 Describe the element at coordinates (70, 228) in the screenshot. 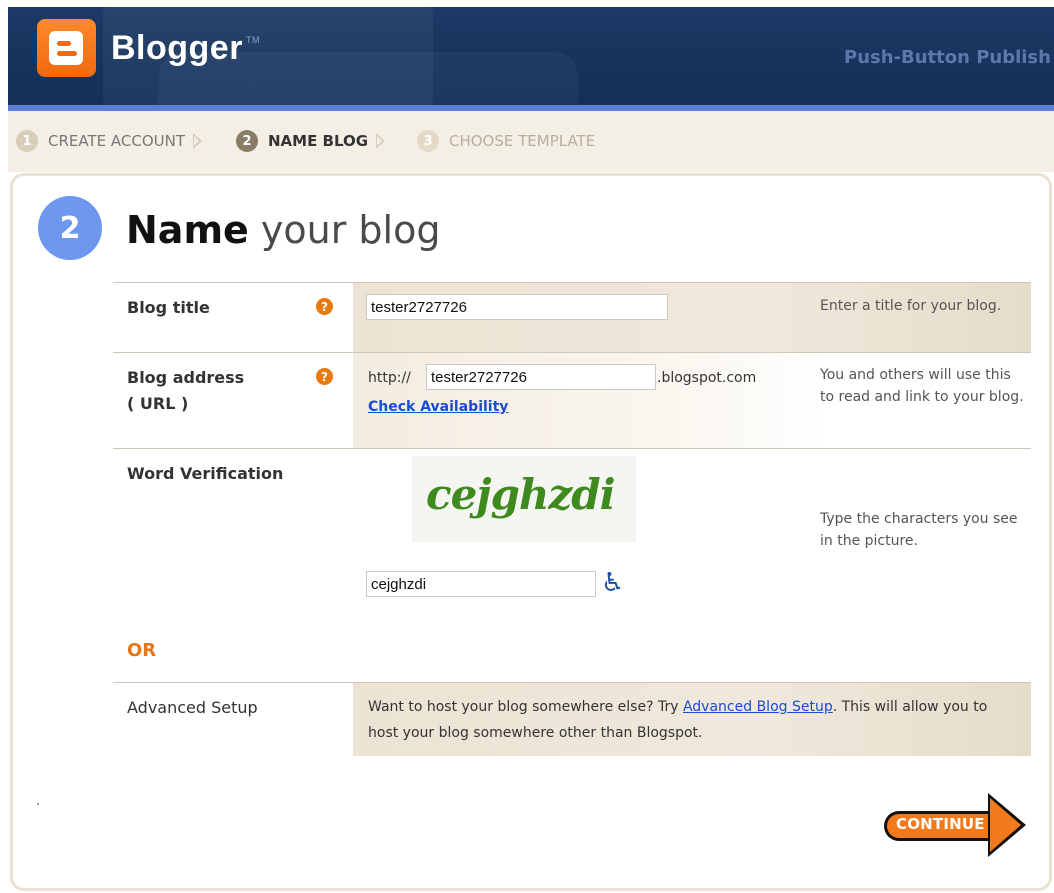

I see `step-circle: 2` at that location.